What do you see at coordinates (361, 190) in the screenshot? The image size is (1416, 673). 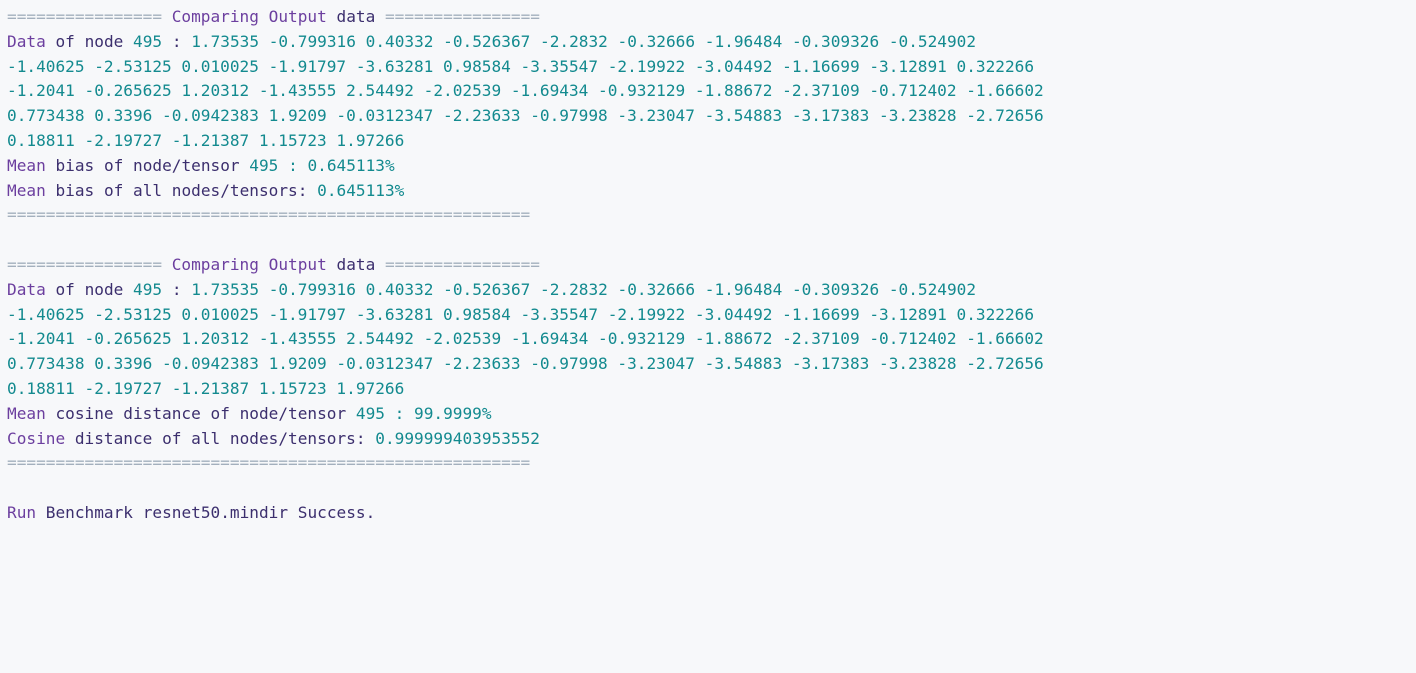 I see `metric-value: 0.645113%` at bounding box center [361, 190].